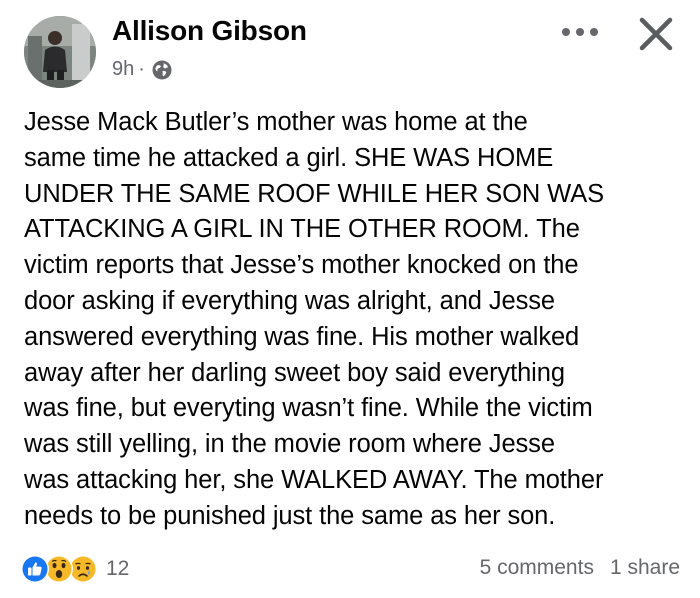 This screenshot has width=700, height=598. I want to click on close-button, so click(656, 34).